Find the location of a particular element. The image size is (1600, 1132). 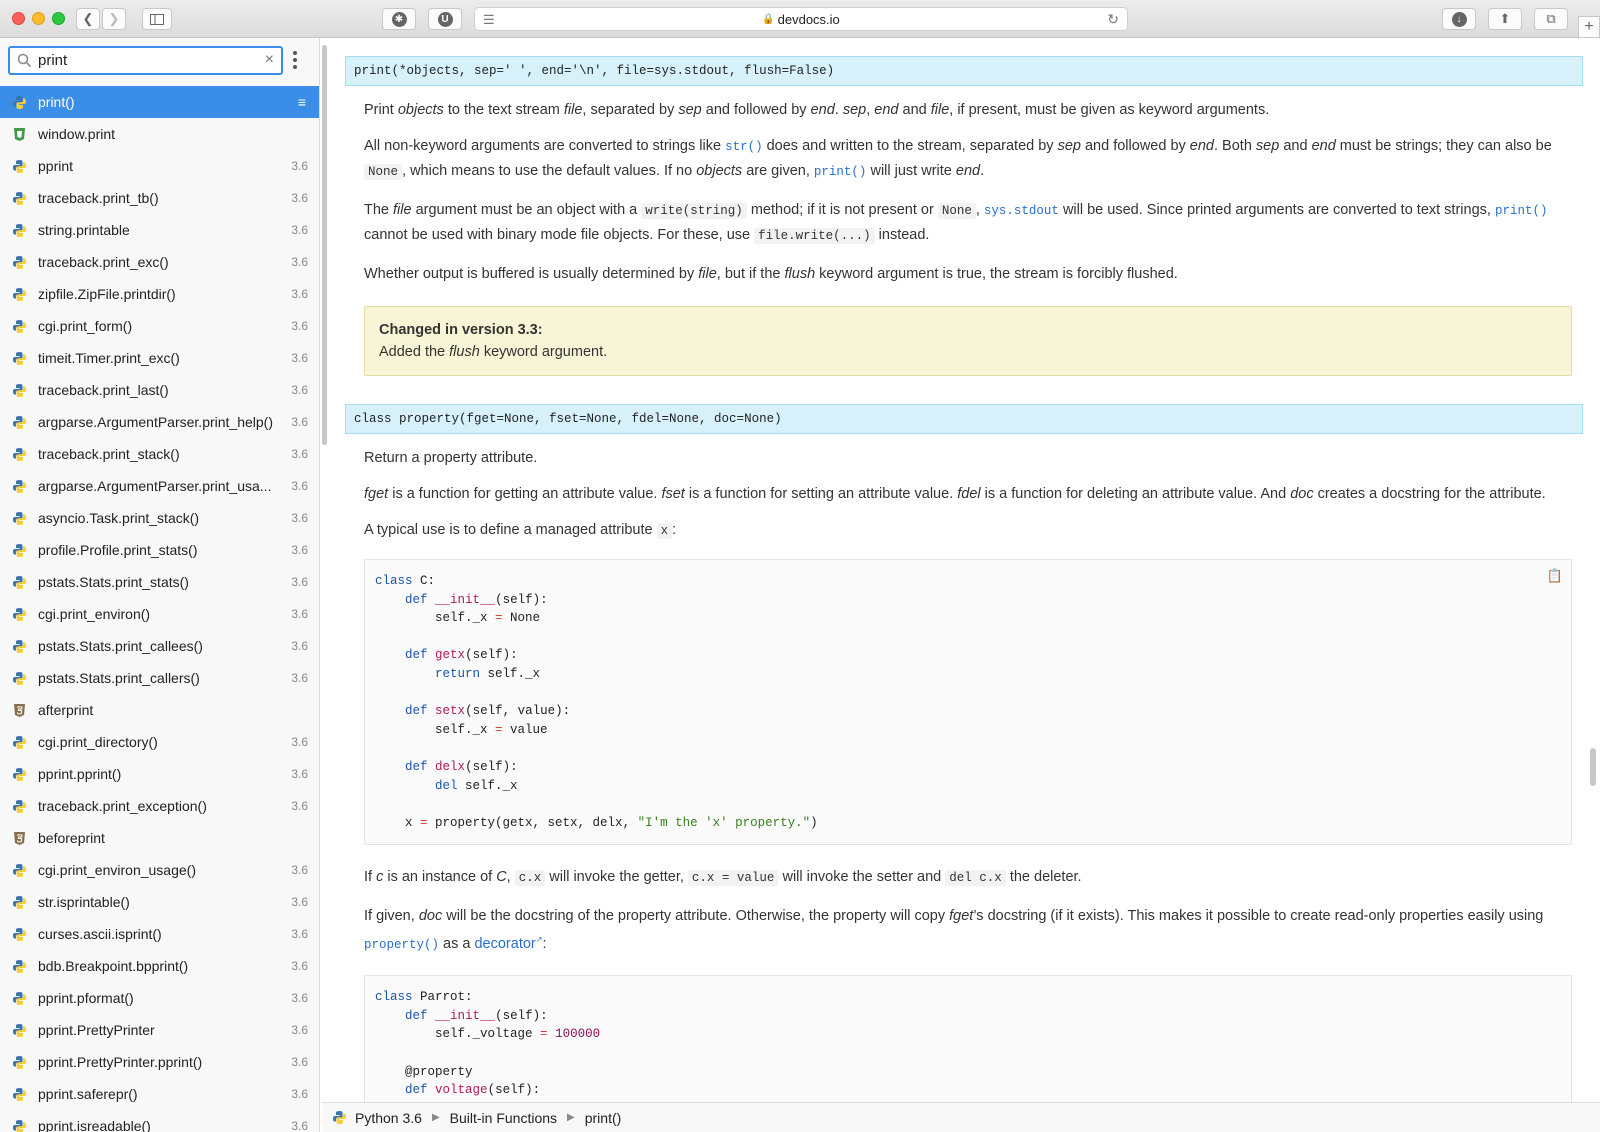

sidebar-item: pstats.Stats.print_callers() 3.6 is located at coordinates (159, 678).